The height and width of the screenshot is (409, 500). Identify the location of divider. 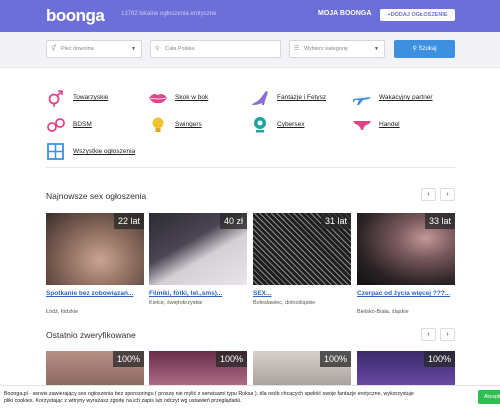
(250, 167).